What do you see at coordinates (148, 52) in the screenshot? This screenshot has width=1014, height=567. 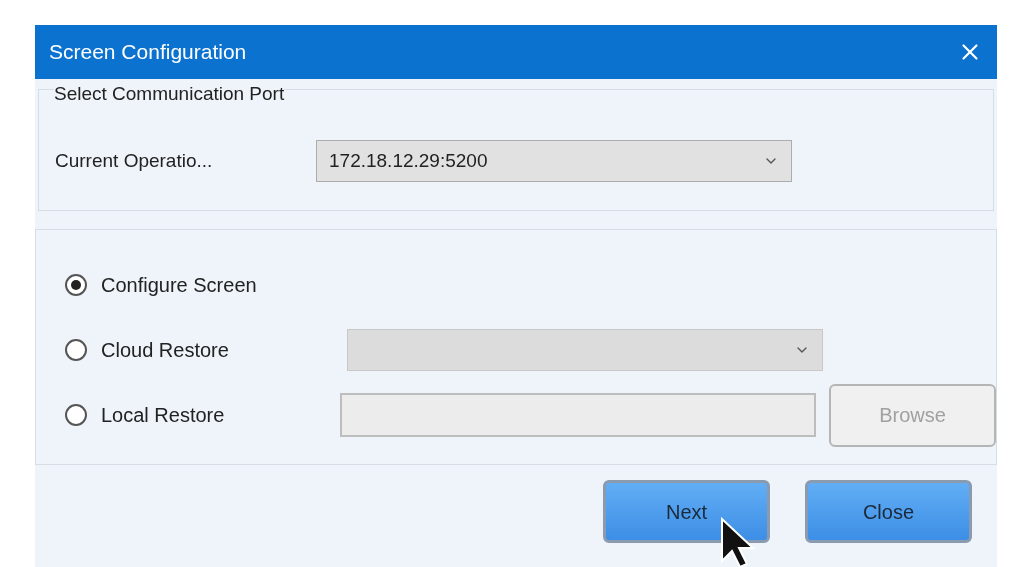 I see `window-title: Screen Configuration` at bounding box center [148, 52].